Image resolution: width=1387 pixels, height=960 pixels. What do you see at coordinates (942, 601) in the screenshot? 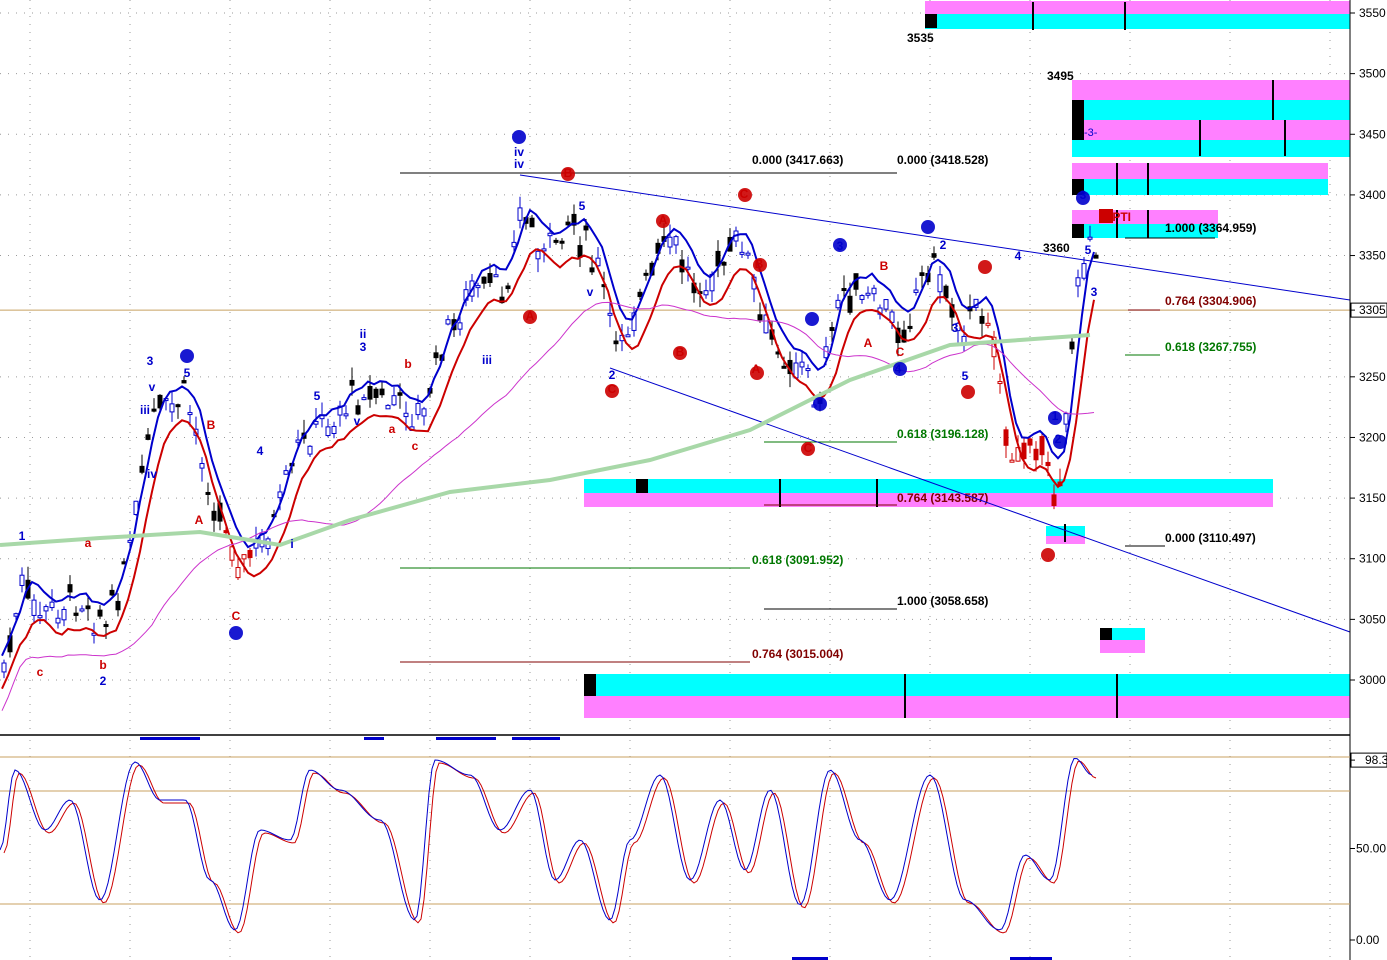
I see `fib-label: 1.000 (3058.658)` at bounding box center [942, 601].